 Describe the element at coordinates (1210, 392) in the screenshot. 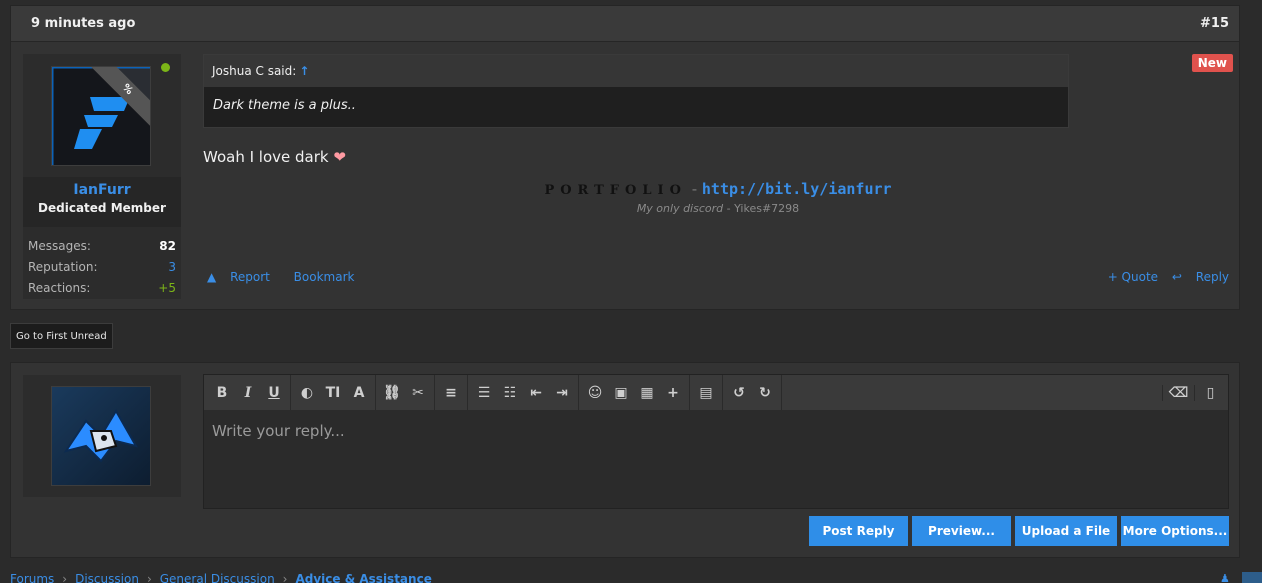

I see `toggle-bbcode-icon: ▯` at that location.